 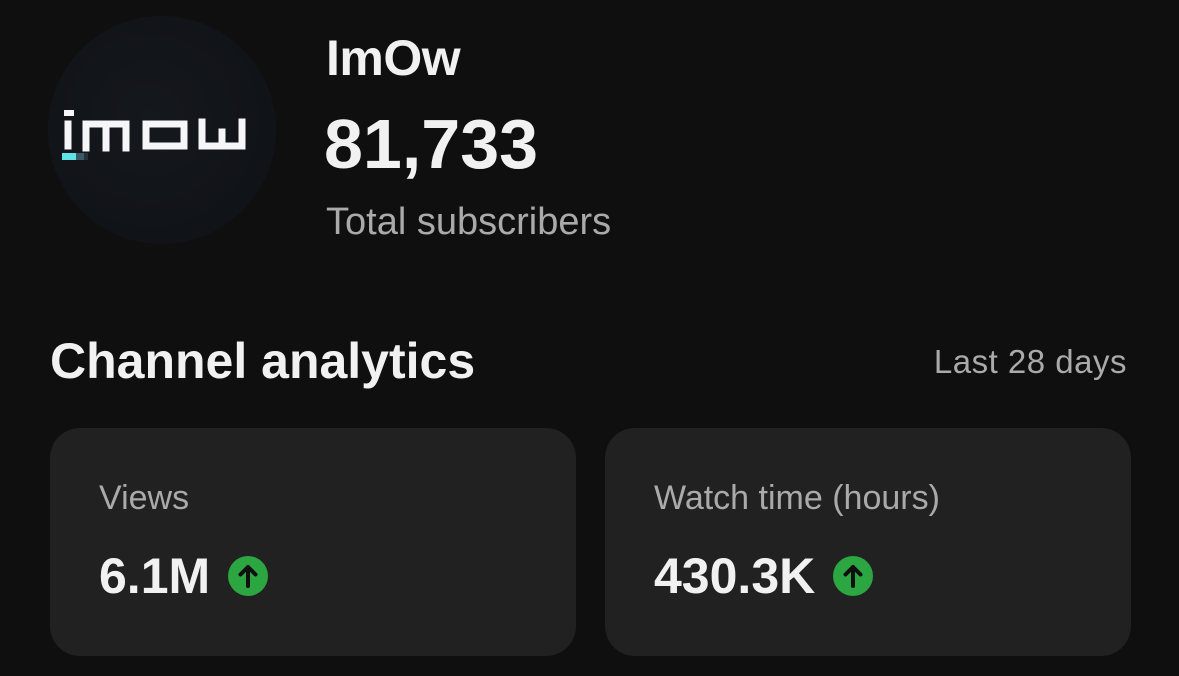 What do you see at coordinates (144, 498) in the screenshot?
I see `views-label: Views` at bounding box center [144, 498].